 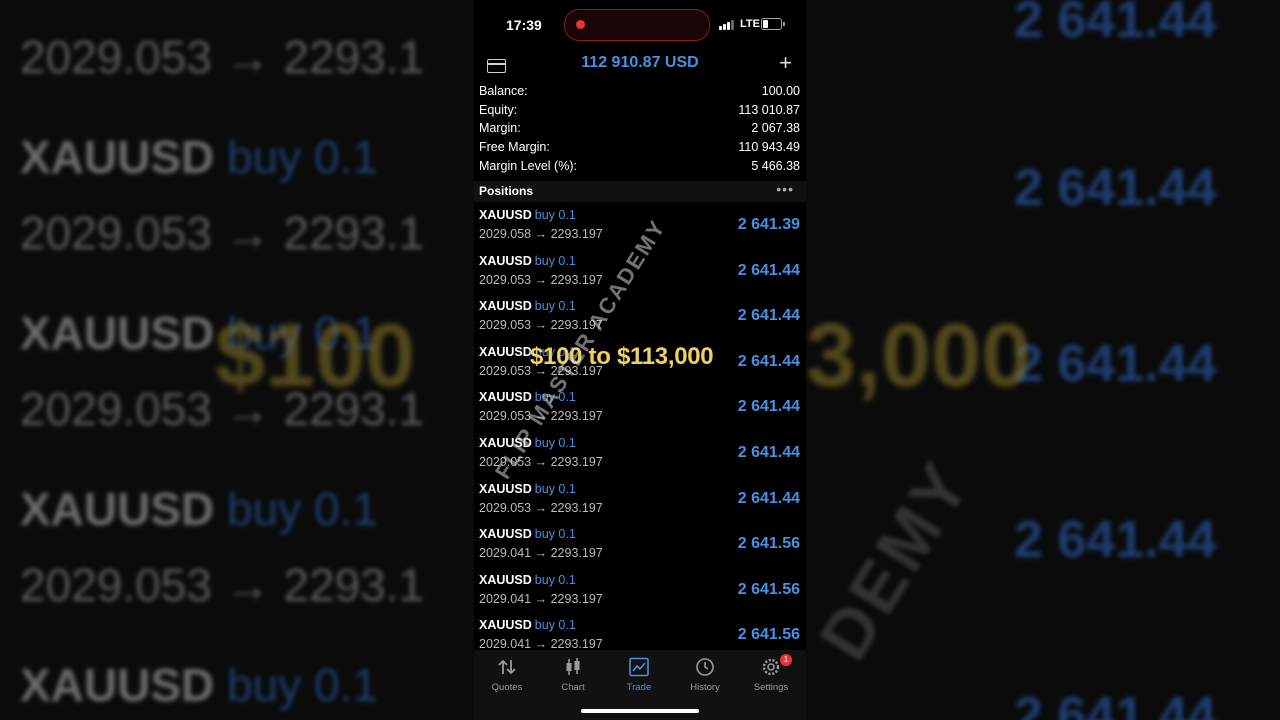 I want to click on gear-icon, so click(x=771, y=667).